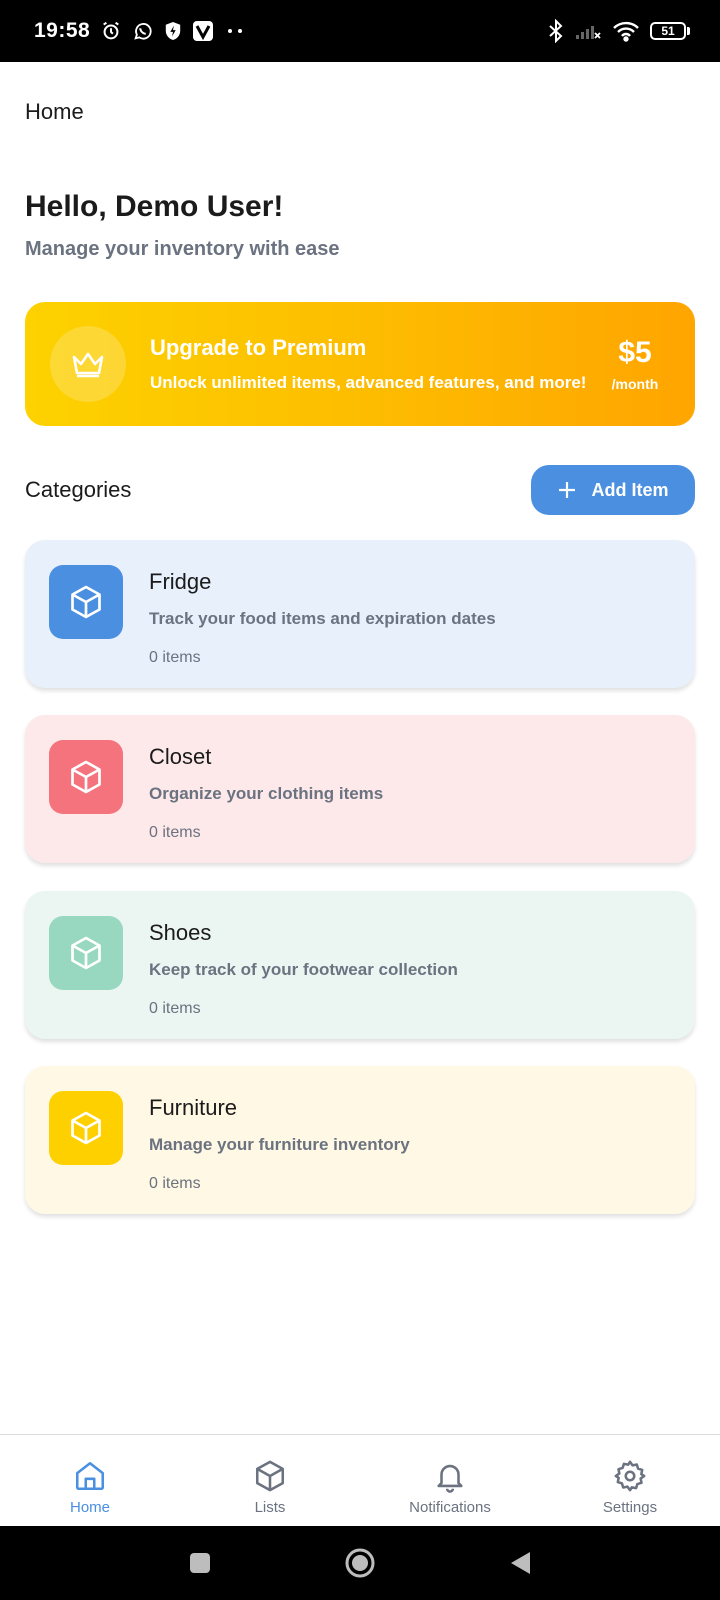 The image size is (720, 1600). I want to click on bottom-navigation: Home Lists Notifications Settings, so click(360, 1480).